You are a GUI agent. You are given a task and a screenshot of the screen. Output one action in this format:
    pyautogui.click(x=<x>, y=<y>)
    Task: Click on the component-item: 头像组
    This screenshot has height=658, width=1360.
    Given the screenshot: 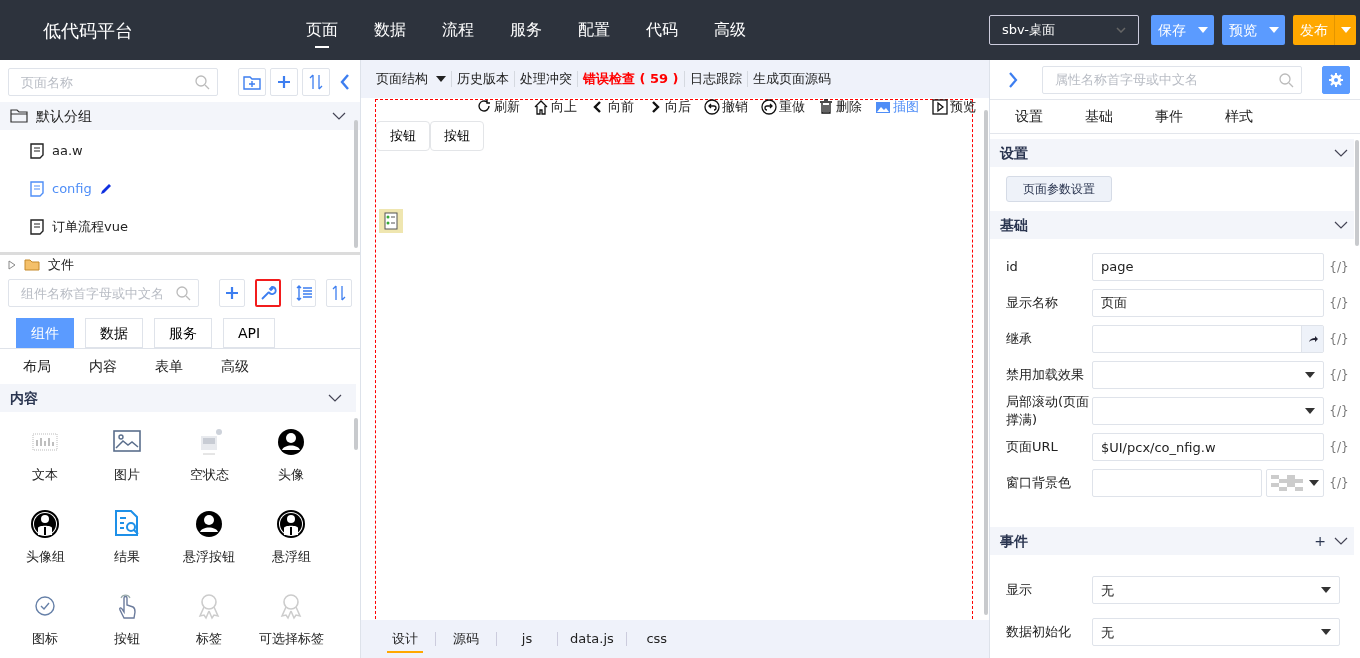 What is the action you would take?
    pyautogui.click(x=45, y=539)
    